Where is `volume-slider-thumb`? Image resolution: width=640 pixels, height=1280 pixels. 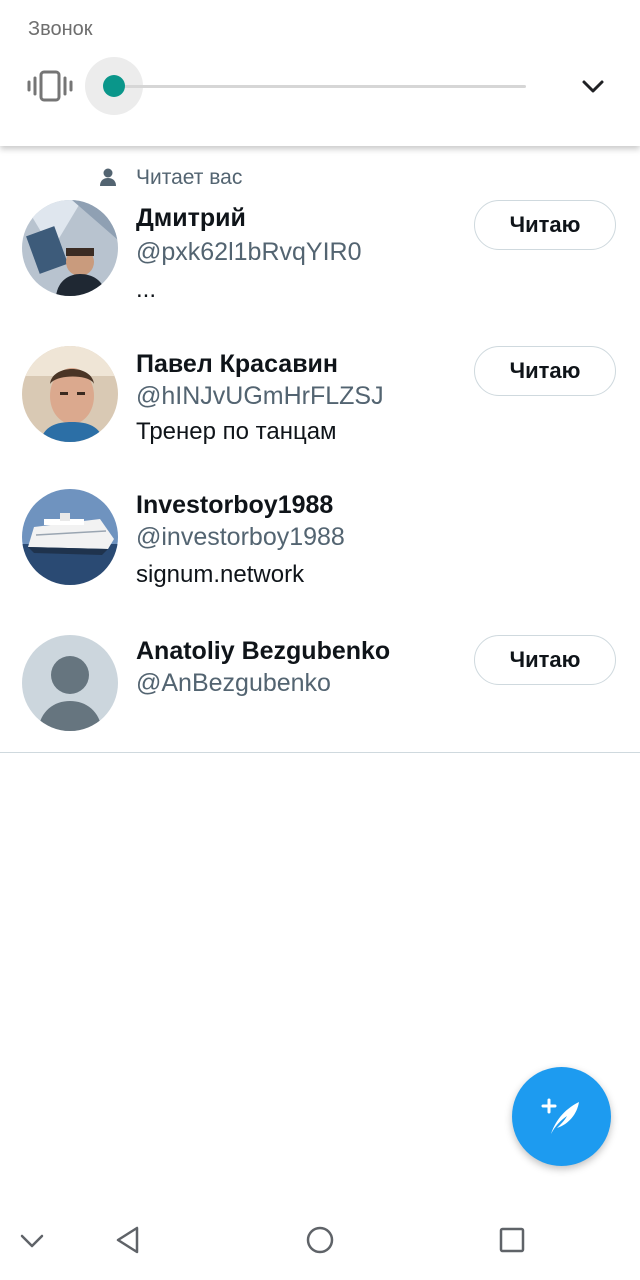 volume-slider-thumb is located at coordinates (114, 86).